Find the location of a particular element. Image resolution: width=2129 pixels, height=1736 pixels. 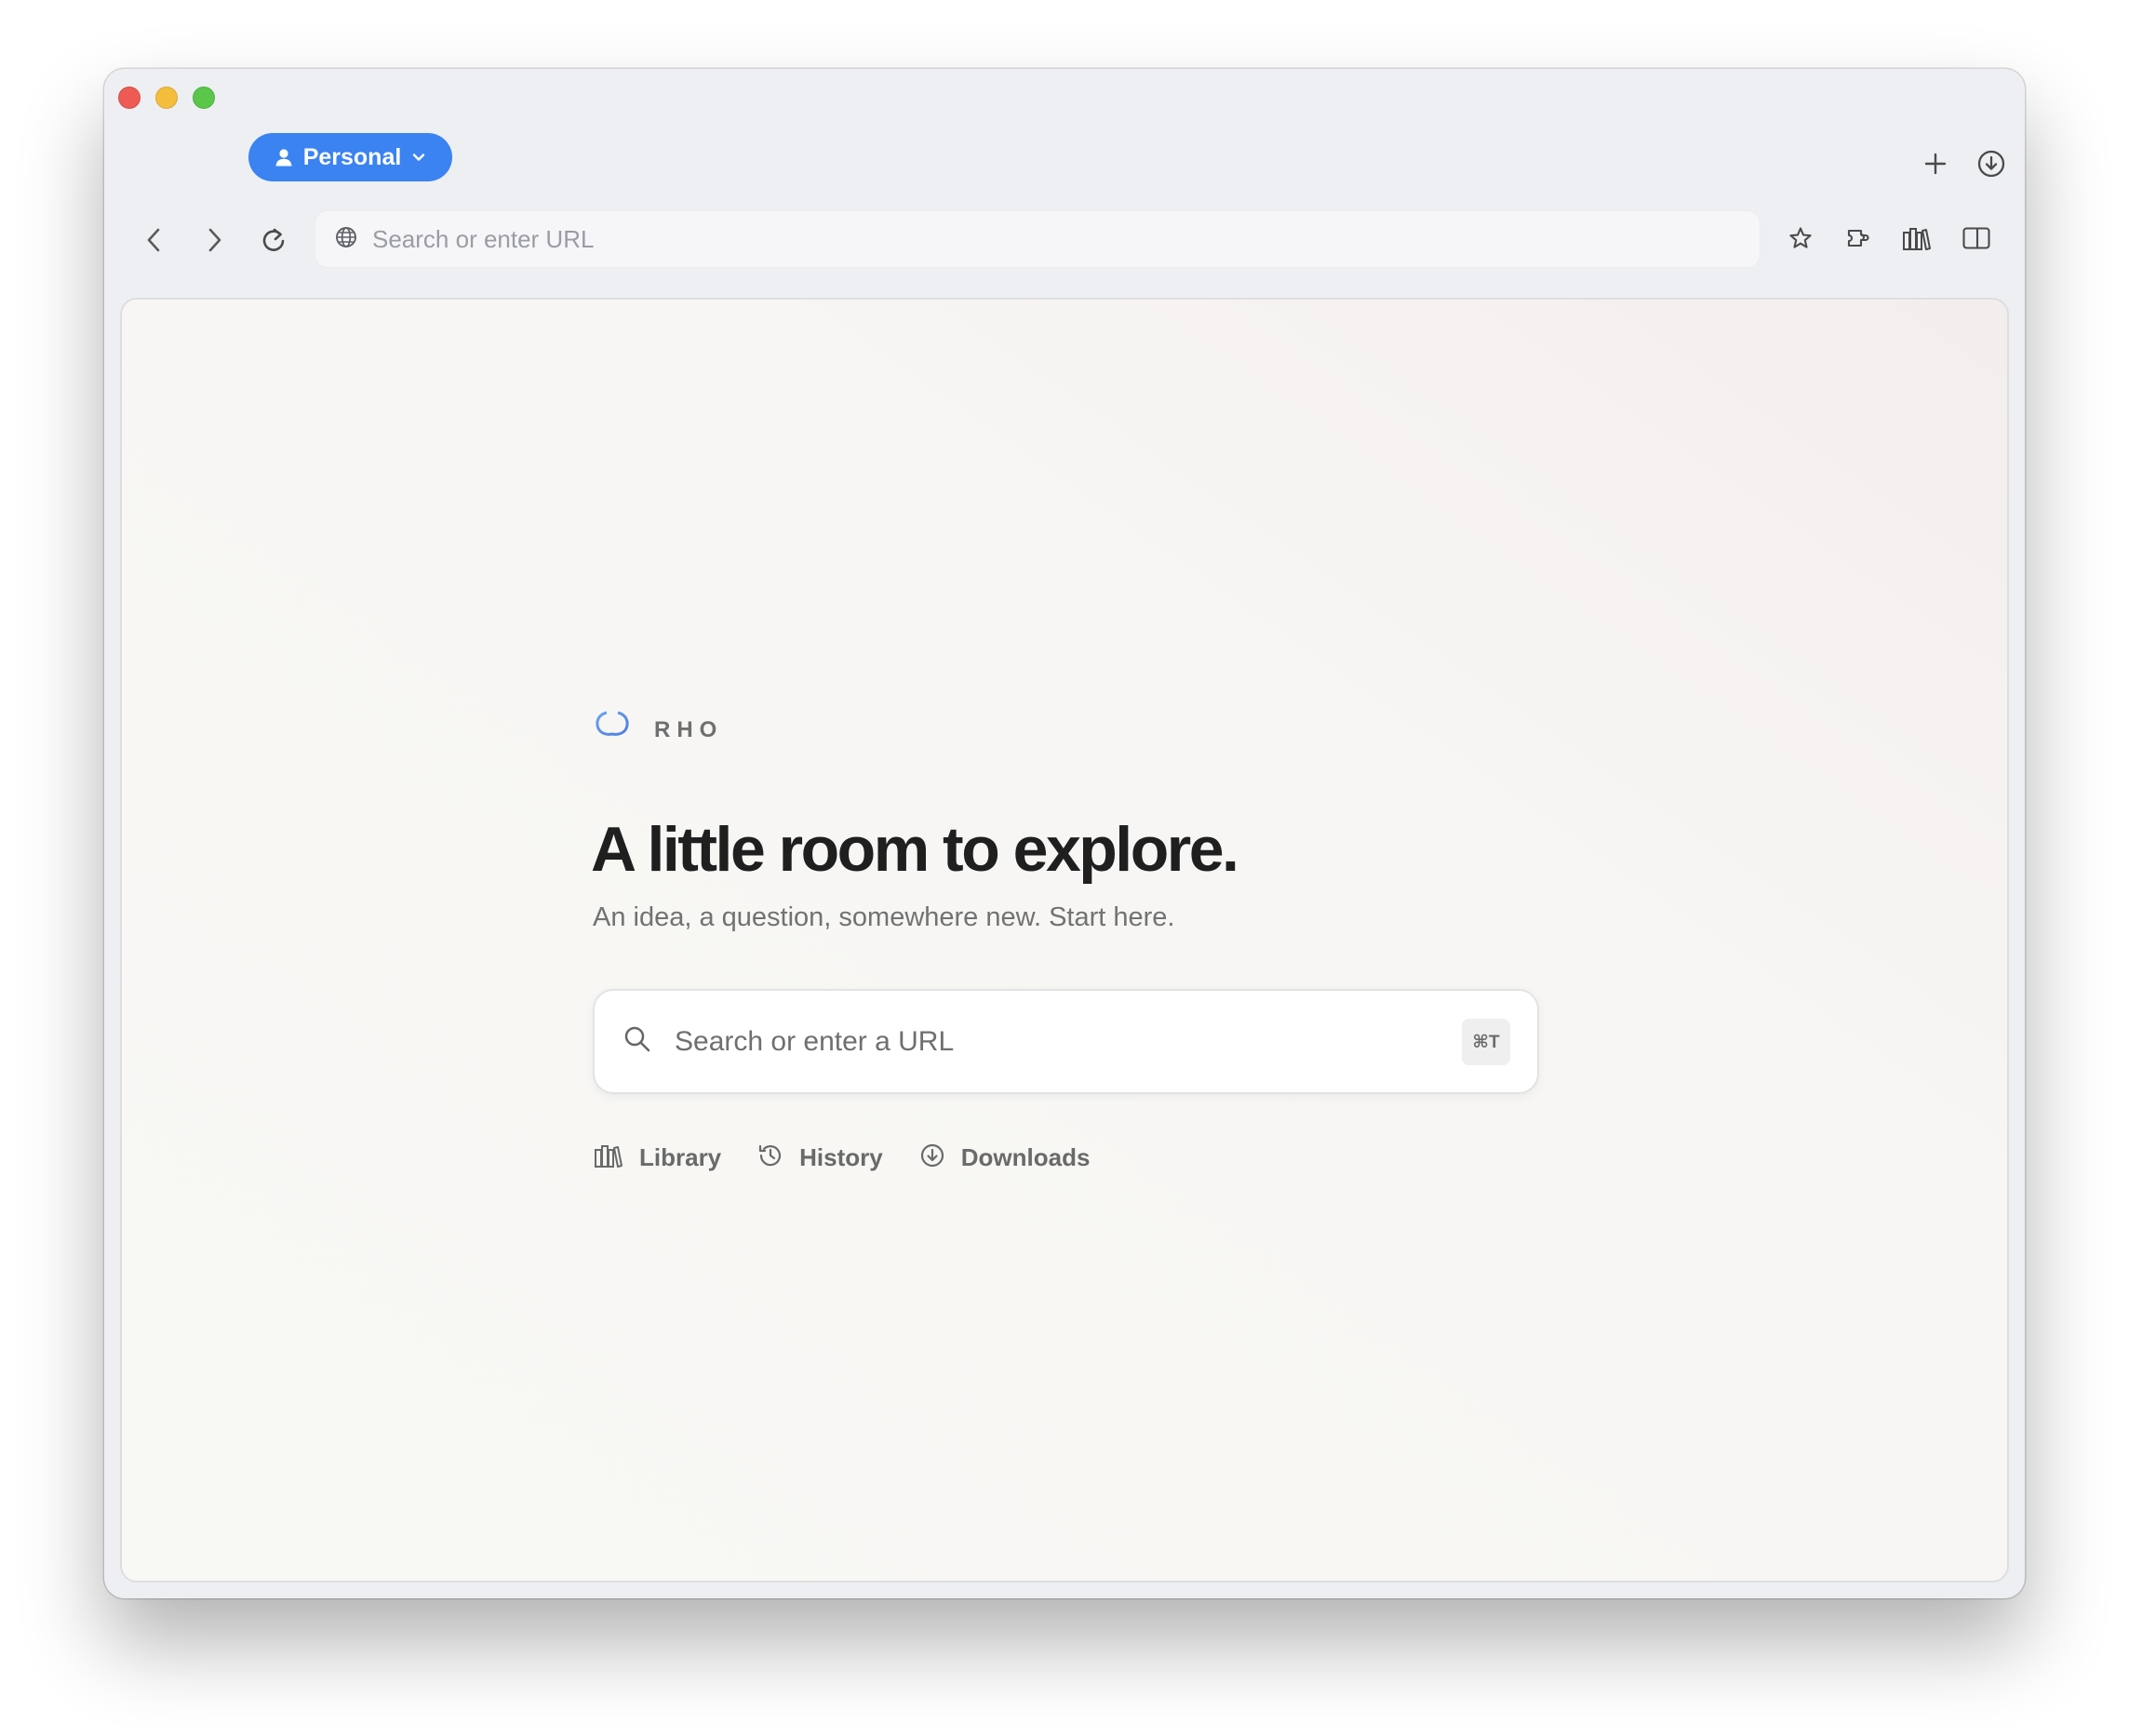

globe-icon is located at coordinates (346, 240).